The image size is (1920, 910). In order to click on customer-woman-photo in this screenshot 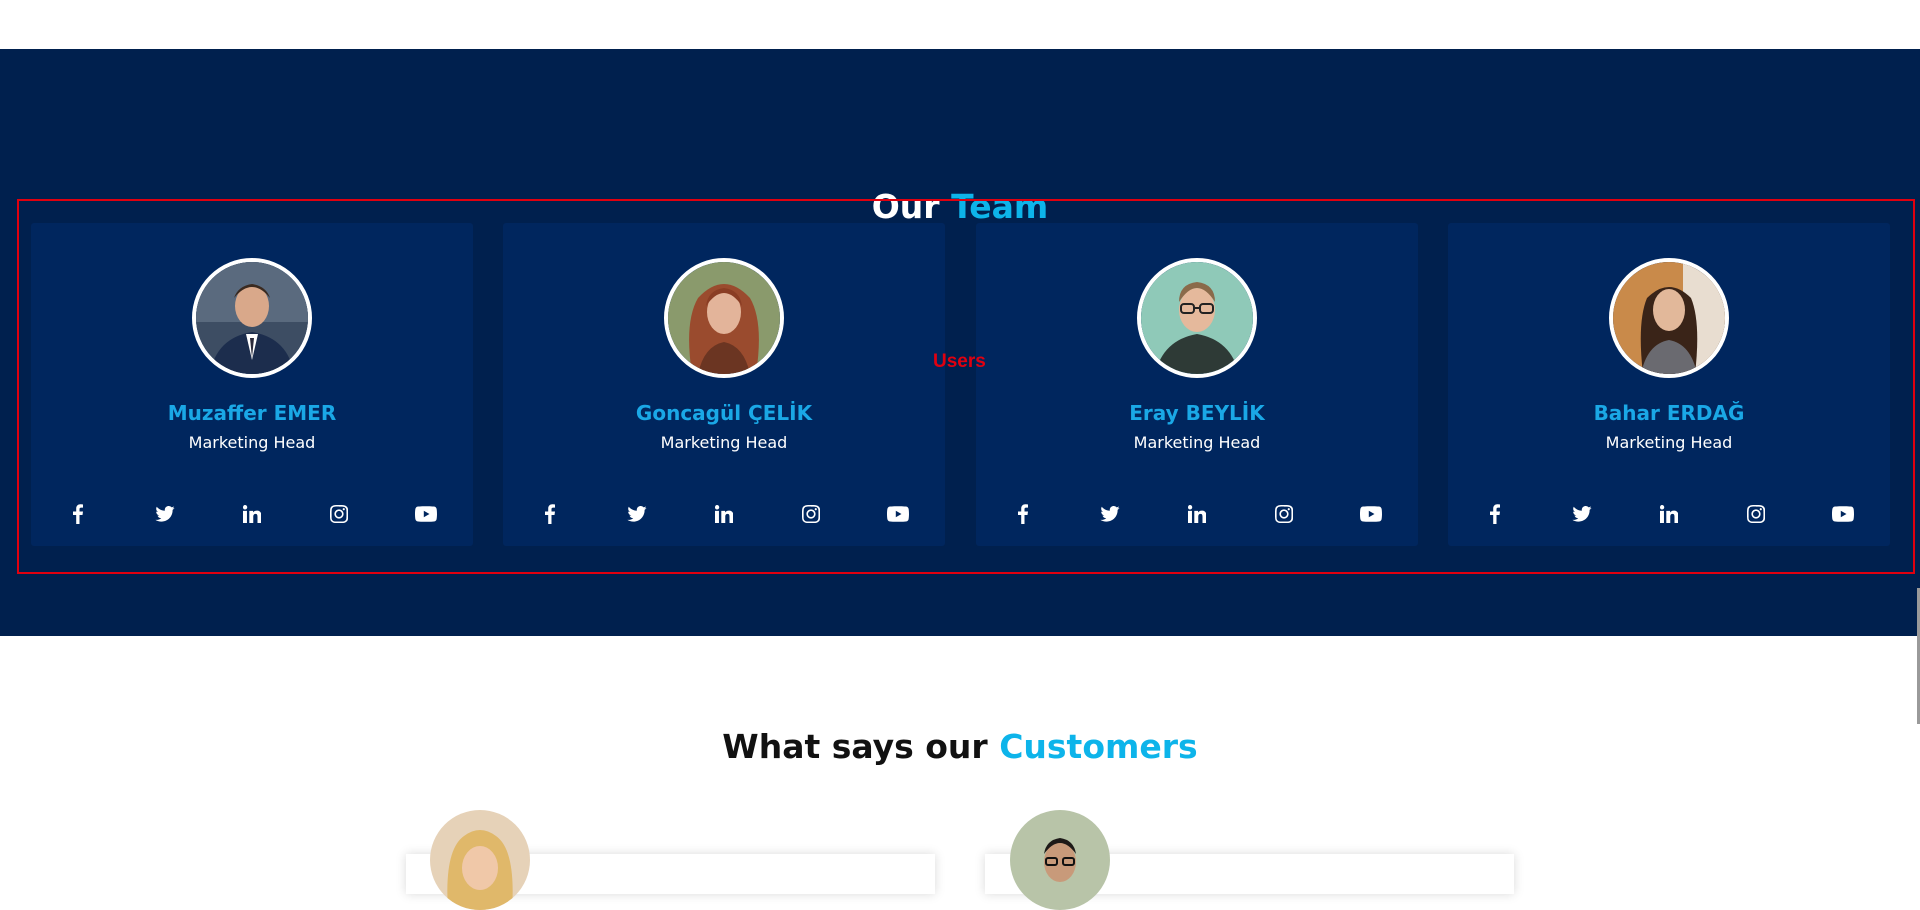, I will do `click(480, 860)`.